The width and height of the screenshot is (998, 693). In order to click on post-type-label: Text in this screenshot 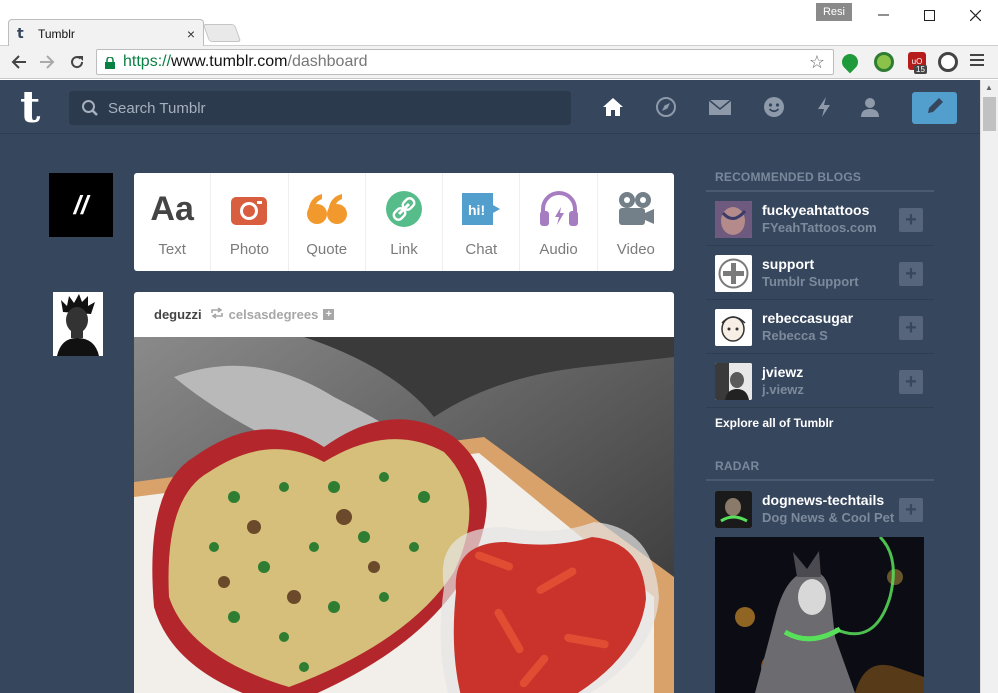, I will do `click(172, 249)`.